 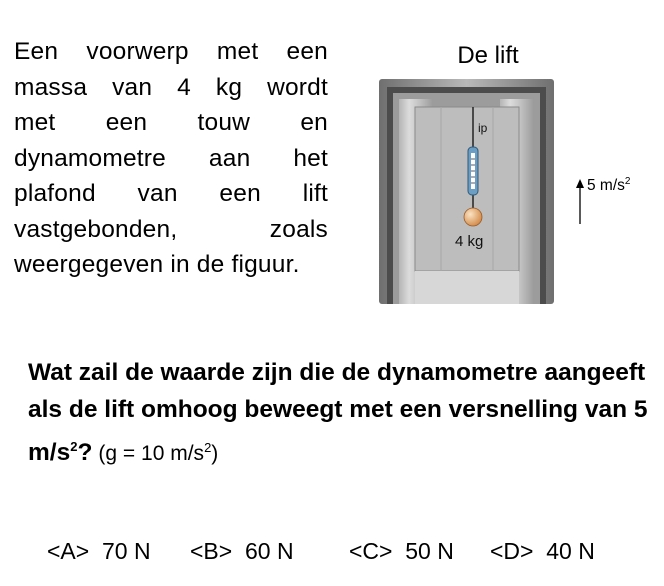 What do you see at coordinates (512, 551) in the screenshot?
I see `option-d-key: <D>` at bounding box center [512, 551].